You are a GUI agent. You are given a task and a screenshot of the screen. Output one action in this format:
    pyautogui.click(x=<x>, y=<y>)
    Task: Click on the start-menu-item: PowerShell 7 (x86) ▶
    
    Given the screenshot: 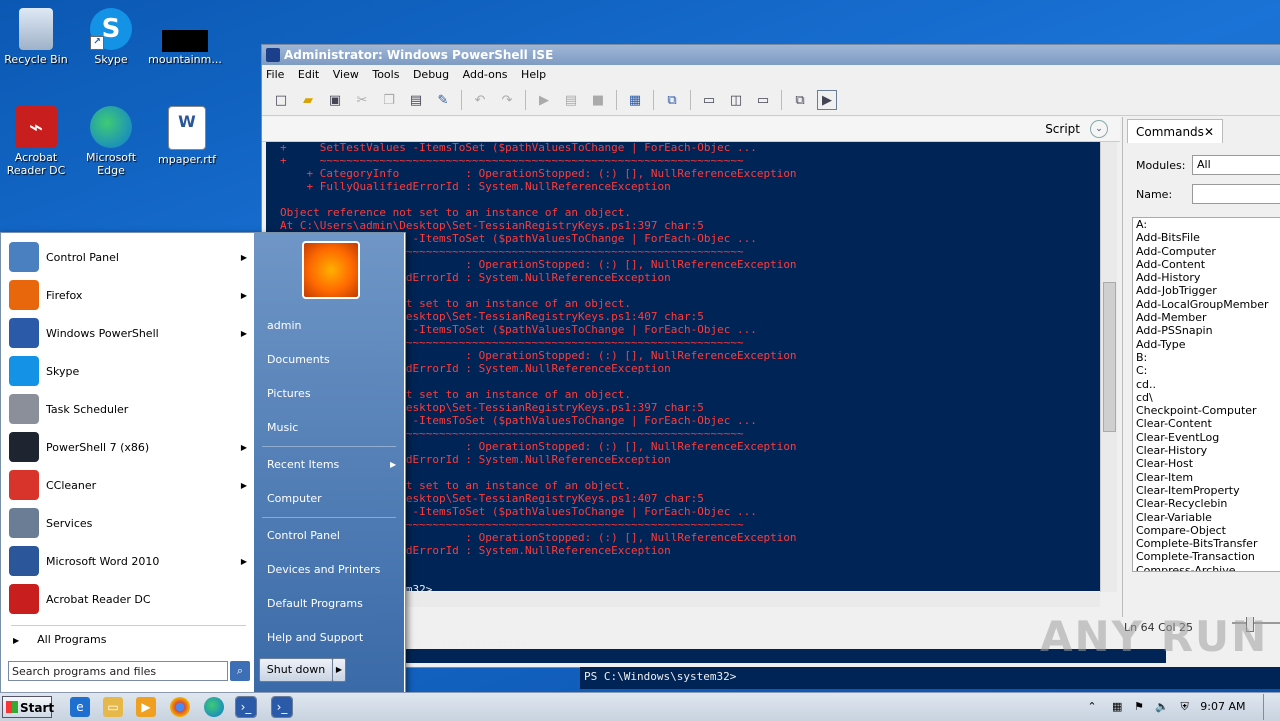 What is the action you would take?
    pyautogui.click(x=129, y=447)
    